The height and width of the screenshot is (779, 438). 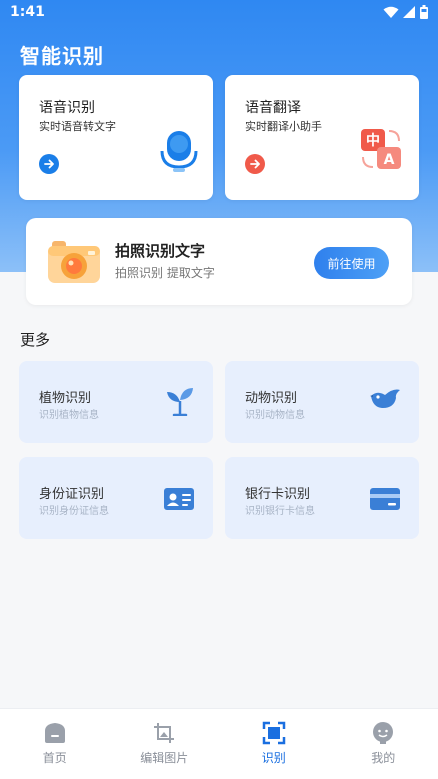 What do you see at coordinates (67, 108) in the screenshot?
I see `card-title: 语音识别` at bounding box center [67, 108].